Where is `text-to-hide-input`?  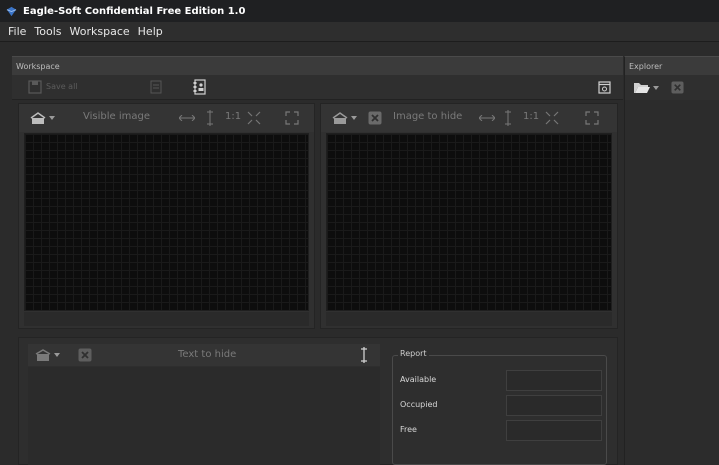
text-to-hide-input is located at coordinates (204, 416).